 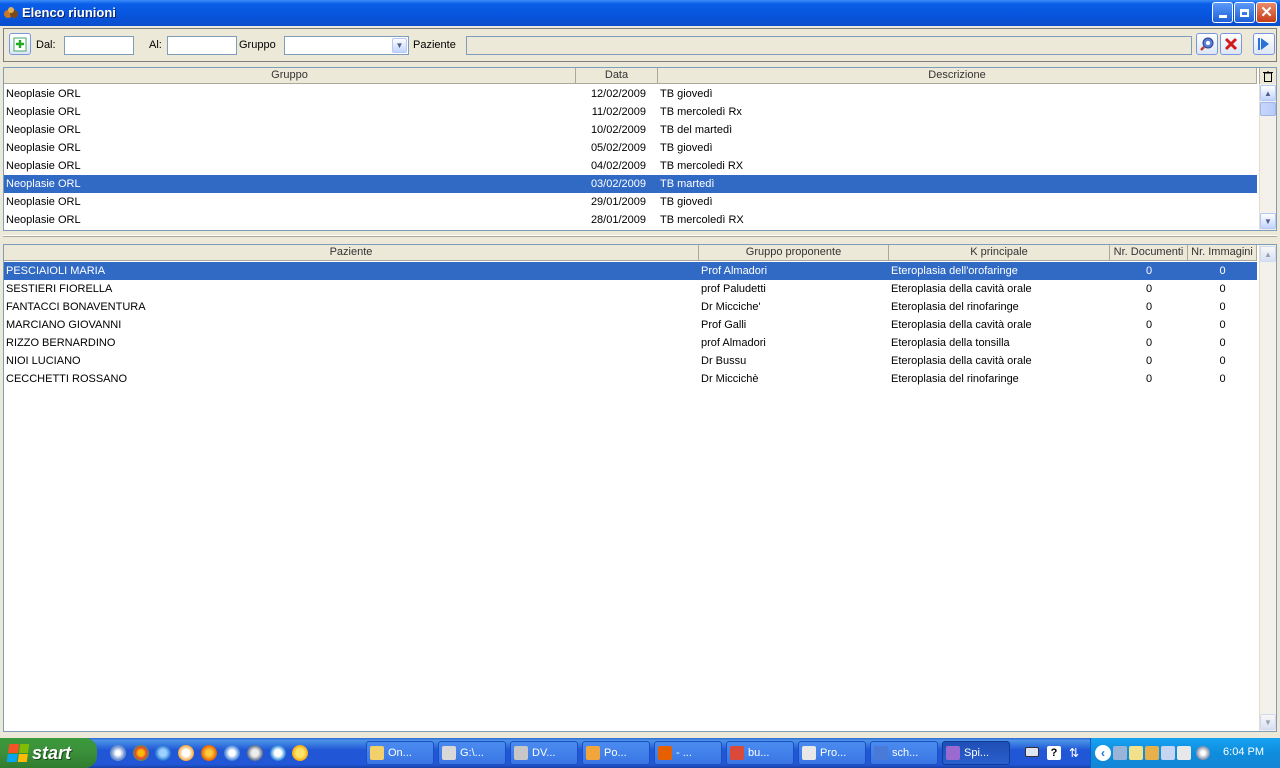 What do you see at coordinates (76, 307) in the screenshot?
I see `patient-name-cell: FANTACCI BONAVENTURA` at bounding box center [76, 307].